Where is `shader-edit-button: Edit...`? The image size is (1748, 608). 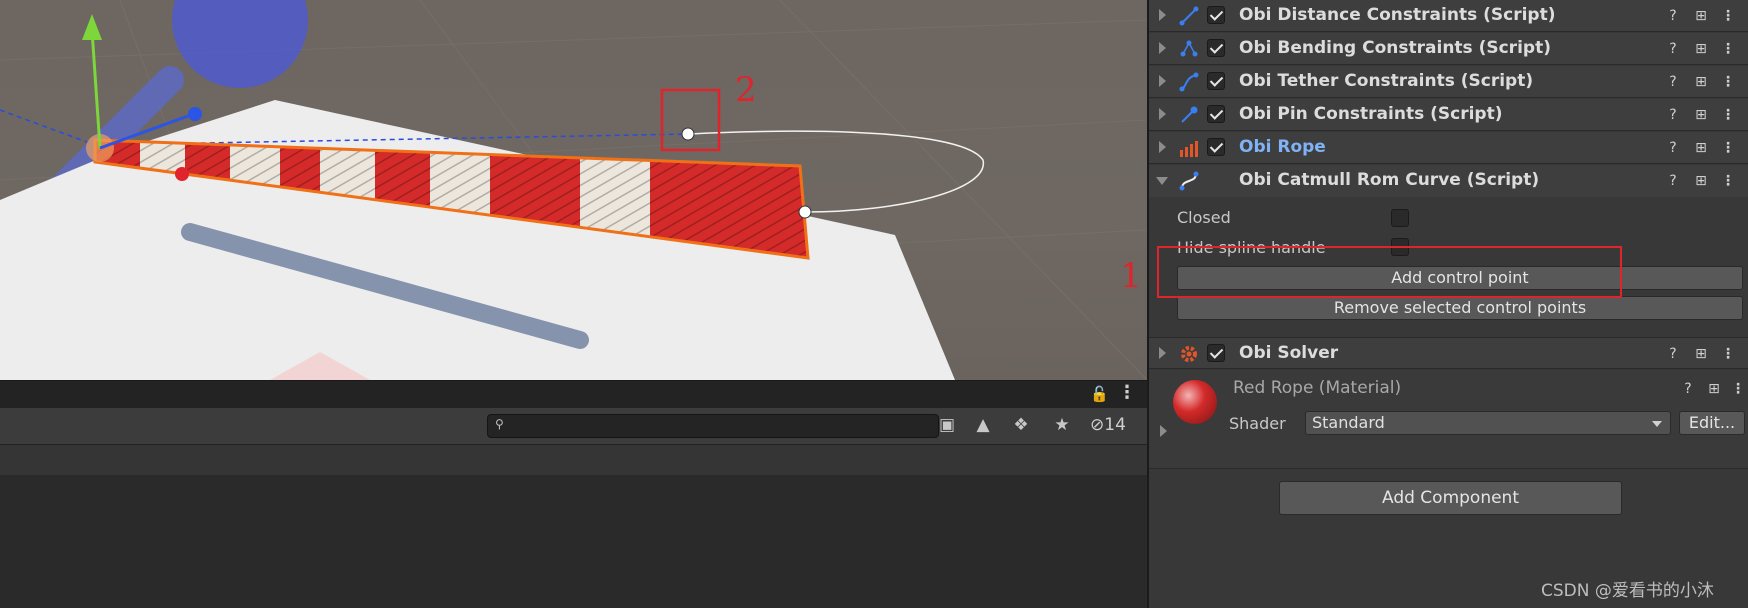 shader-edit-button: Edit... is located at coordinates (1712, 423).